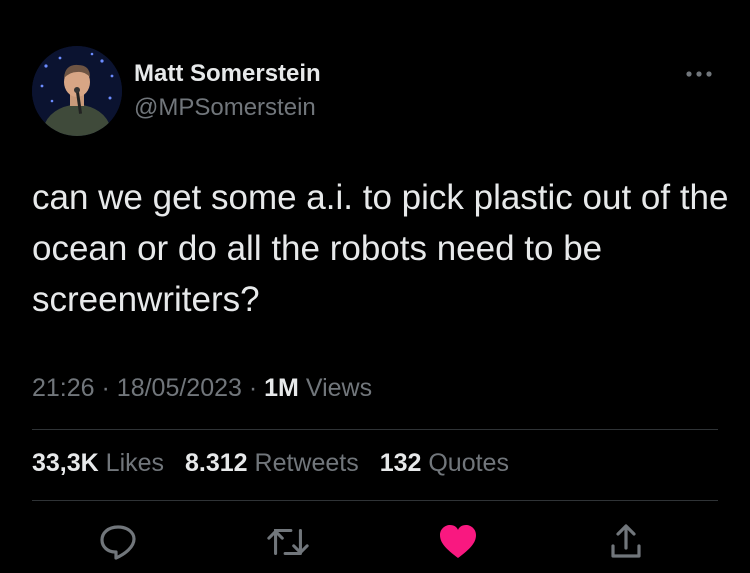 This screenshot has width=750, height=573. Describe the element at coordinates (65, 463) in the screenshot. I see `likes-count: 33,3K` at that location.